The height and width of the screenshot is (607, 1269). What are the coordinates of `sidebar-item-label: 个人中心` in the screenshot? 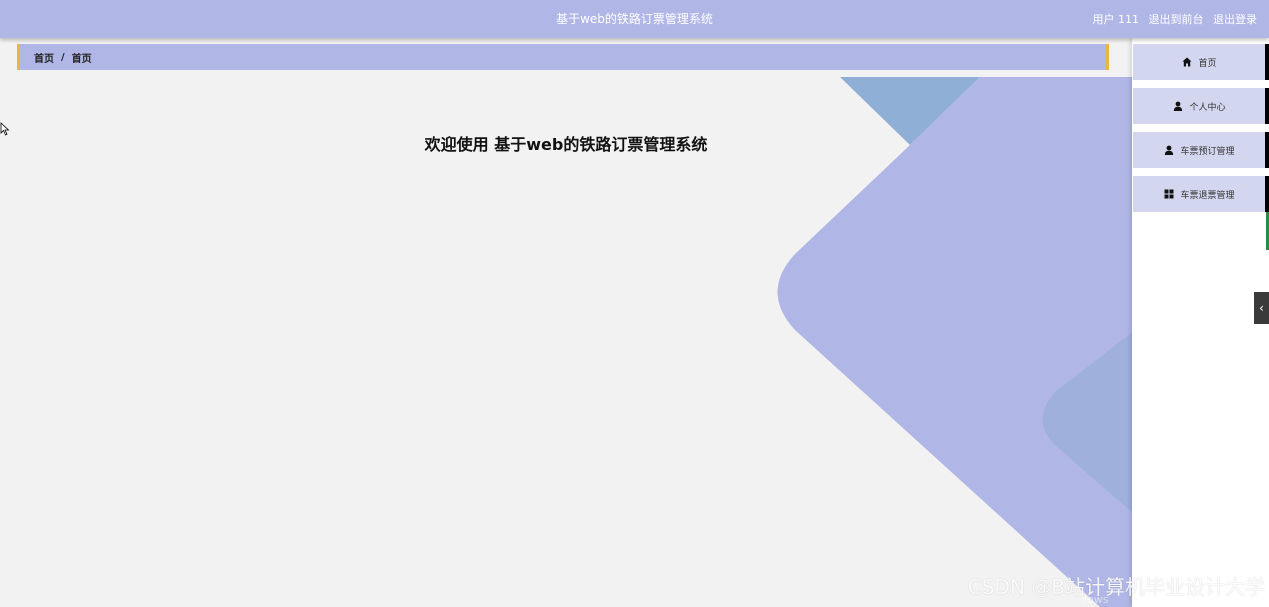 It's located at (1207, 107).